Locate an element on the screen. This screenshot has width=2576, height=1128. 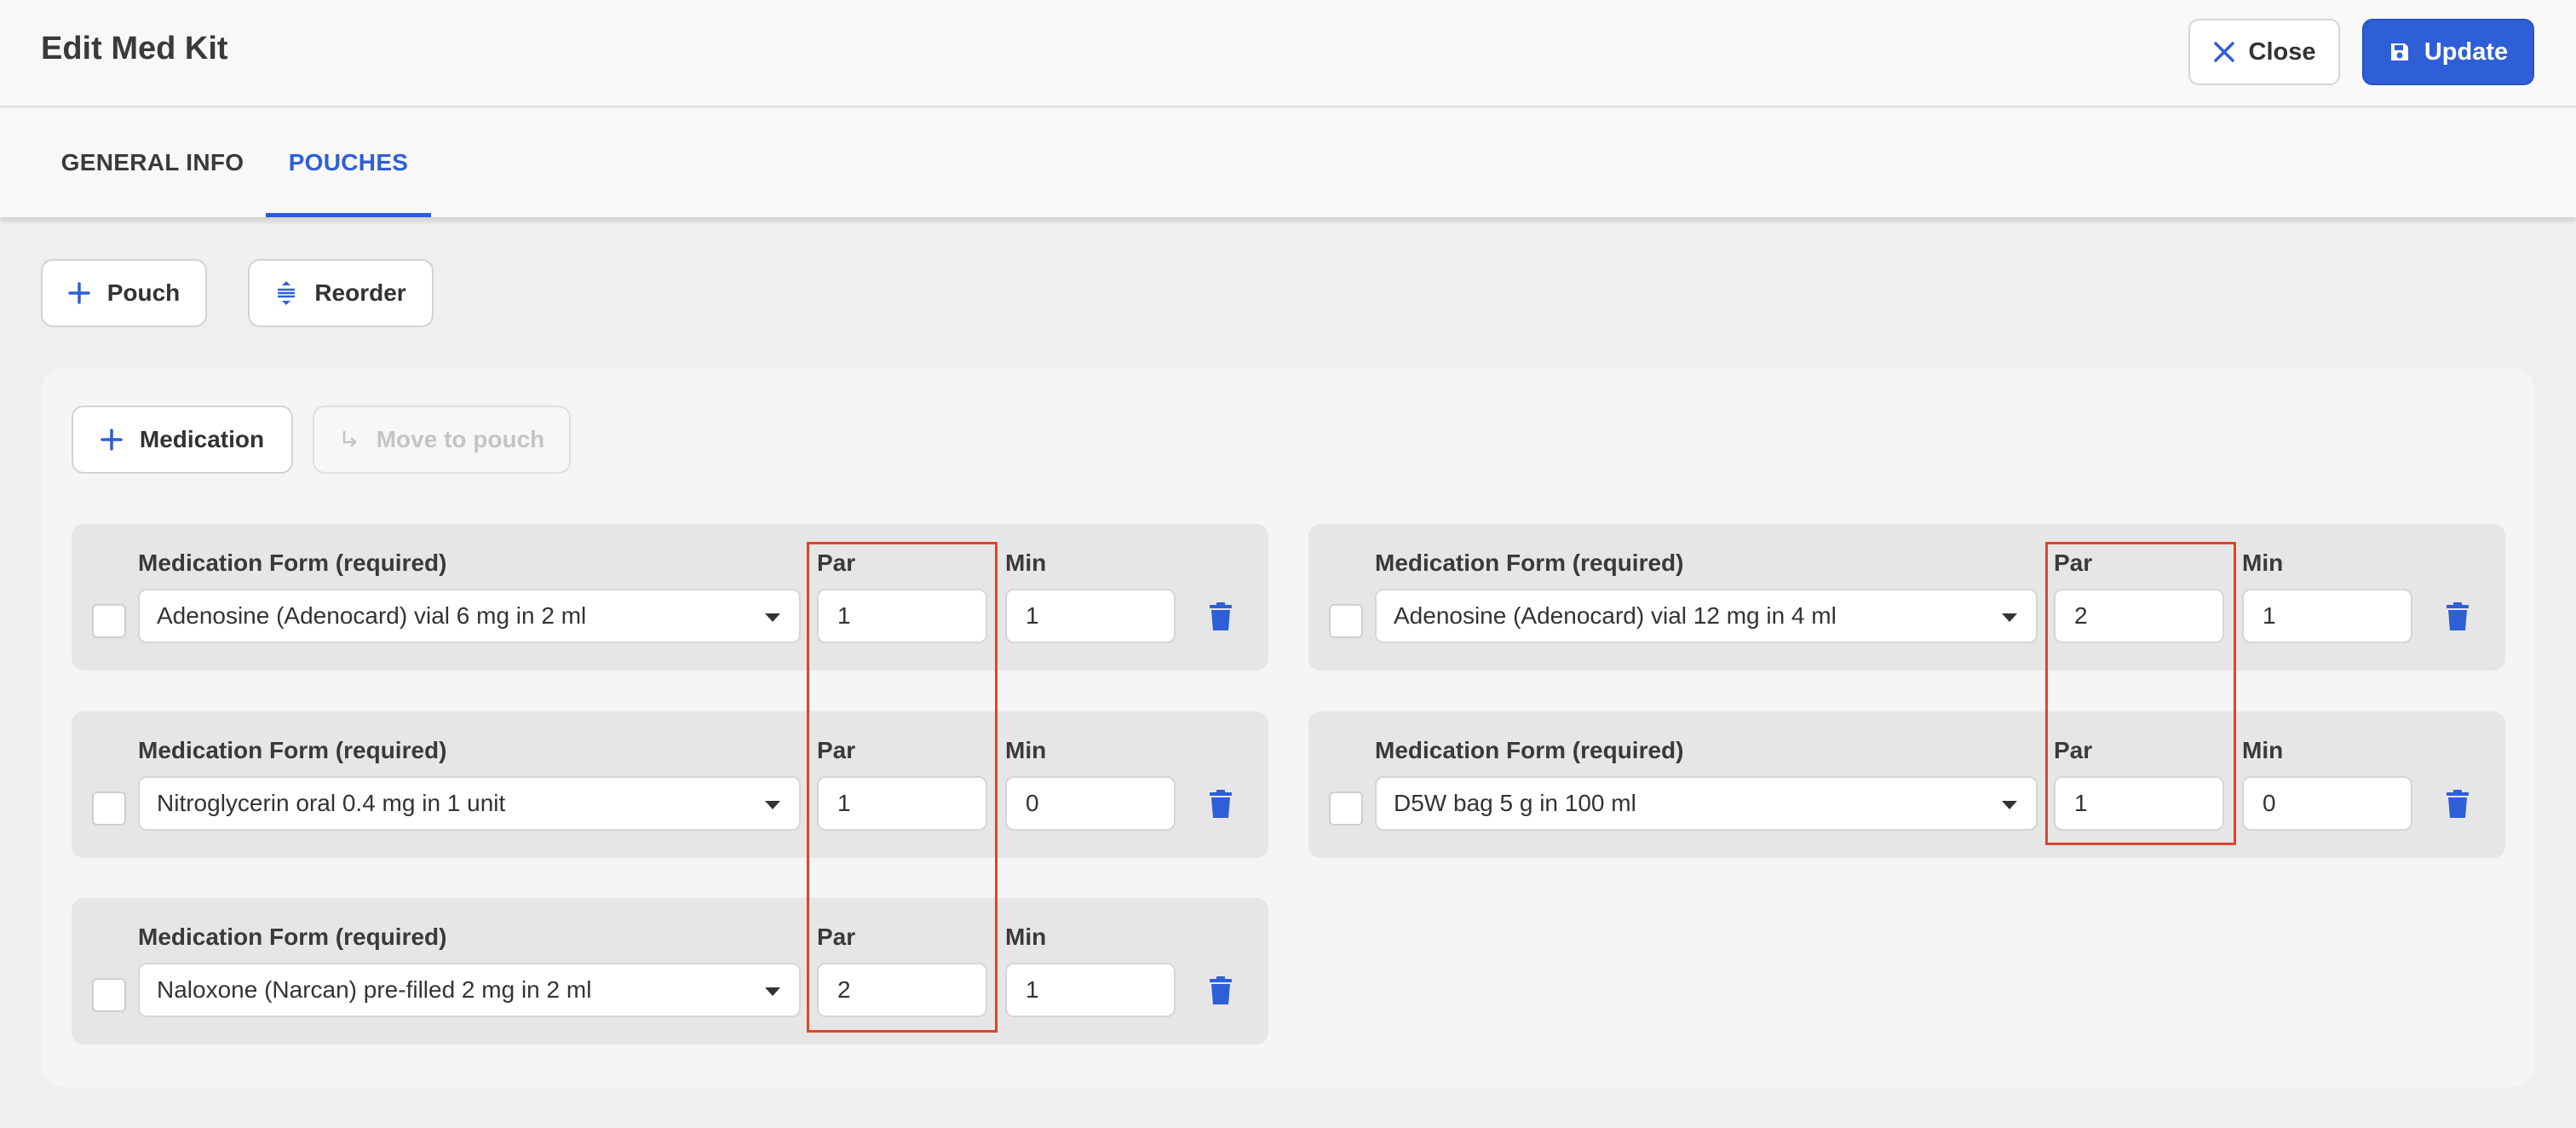
reorder-icon is located at coordinates (287, 293).